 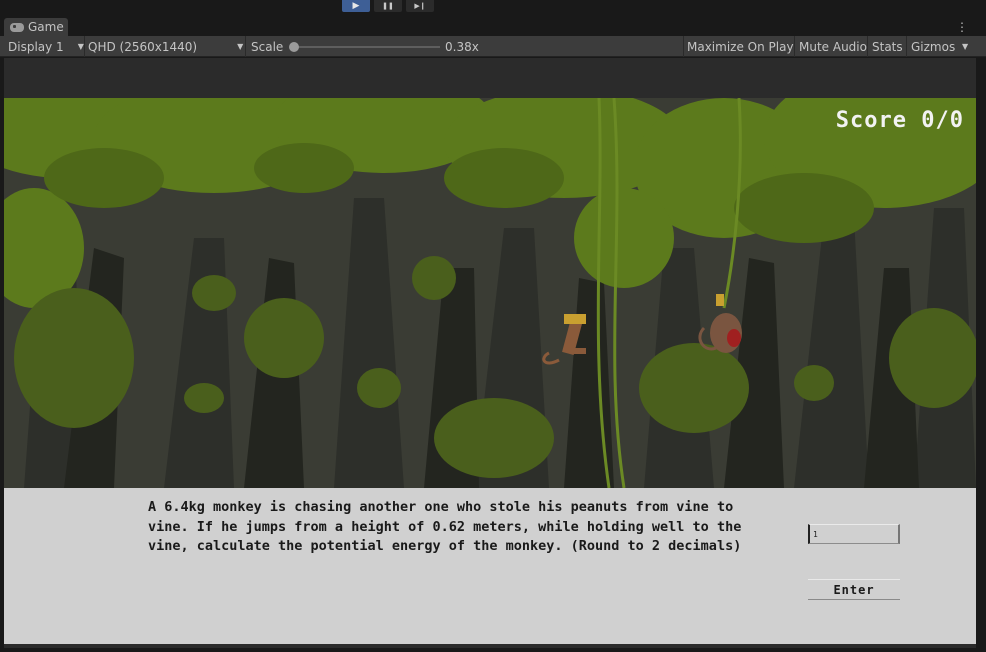 I want to click on play-toolbar: ▶ ❚❚ ▶❙, so click(x=493, y=7).